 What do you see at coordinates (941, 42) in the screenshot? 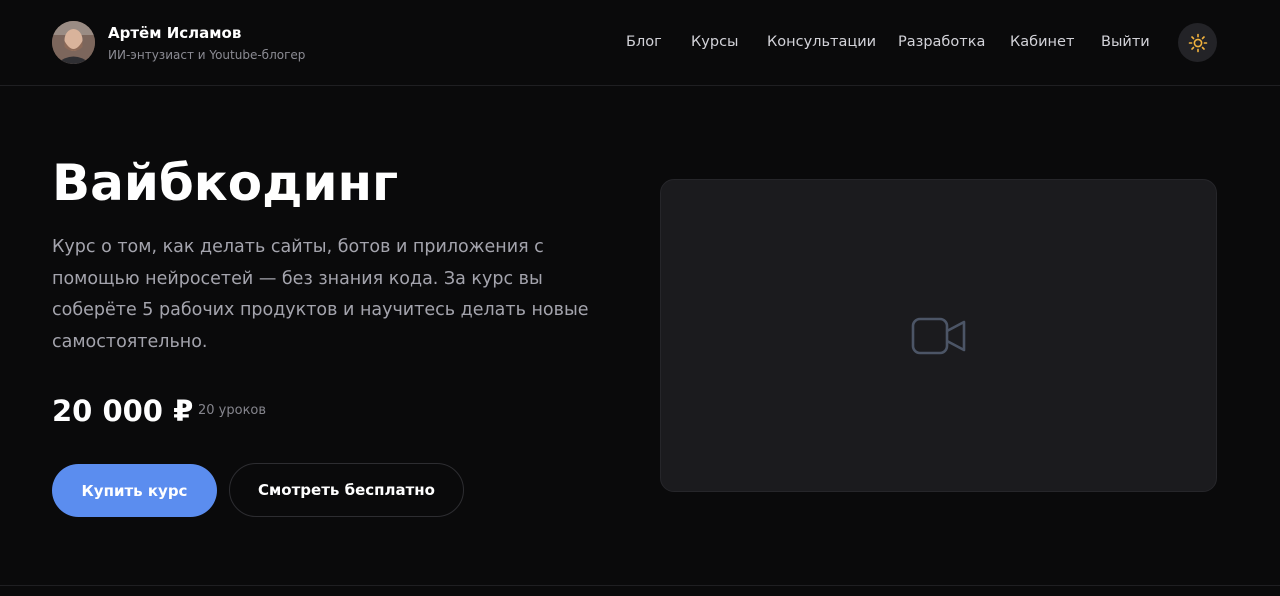
I see `nav-development: Разработка` at bounding box center [941, 42].